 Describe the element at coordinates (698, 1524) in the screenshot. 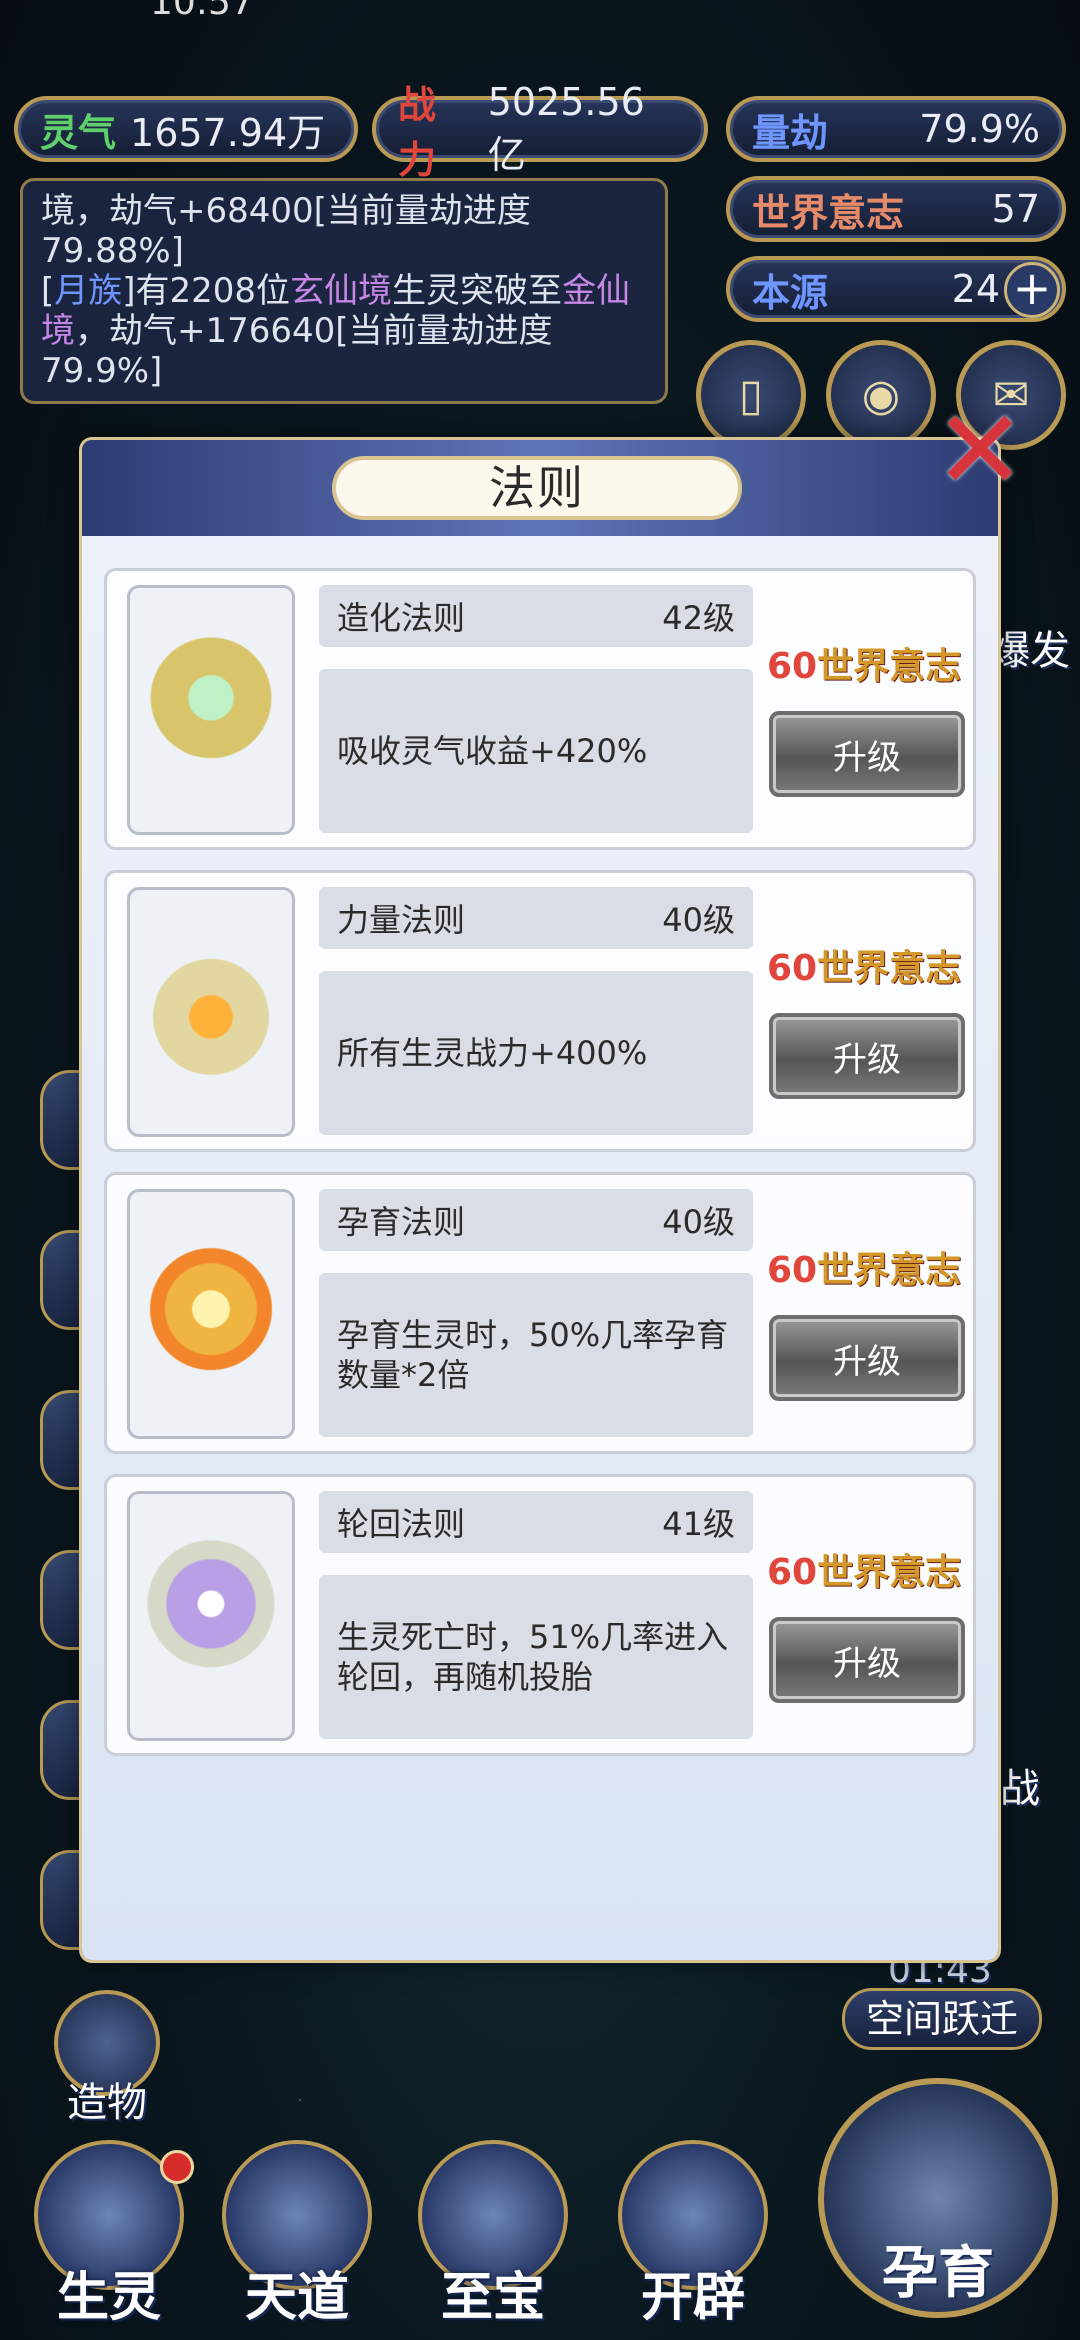

I see `law-level: 41级` at that location.